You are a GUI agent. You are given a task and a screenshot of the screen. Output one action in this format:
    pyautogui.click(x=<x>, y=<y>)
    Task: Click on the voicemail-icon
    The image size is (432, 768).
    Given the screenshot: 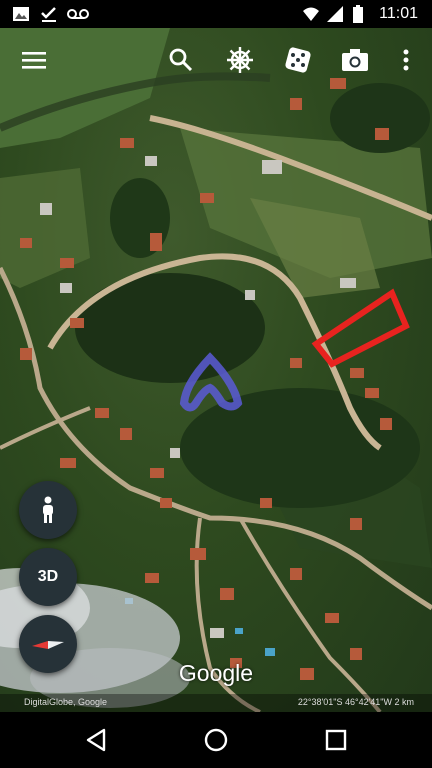 What is the action you would take?
    pyautogui.click(x=78, y=14)
    